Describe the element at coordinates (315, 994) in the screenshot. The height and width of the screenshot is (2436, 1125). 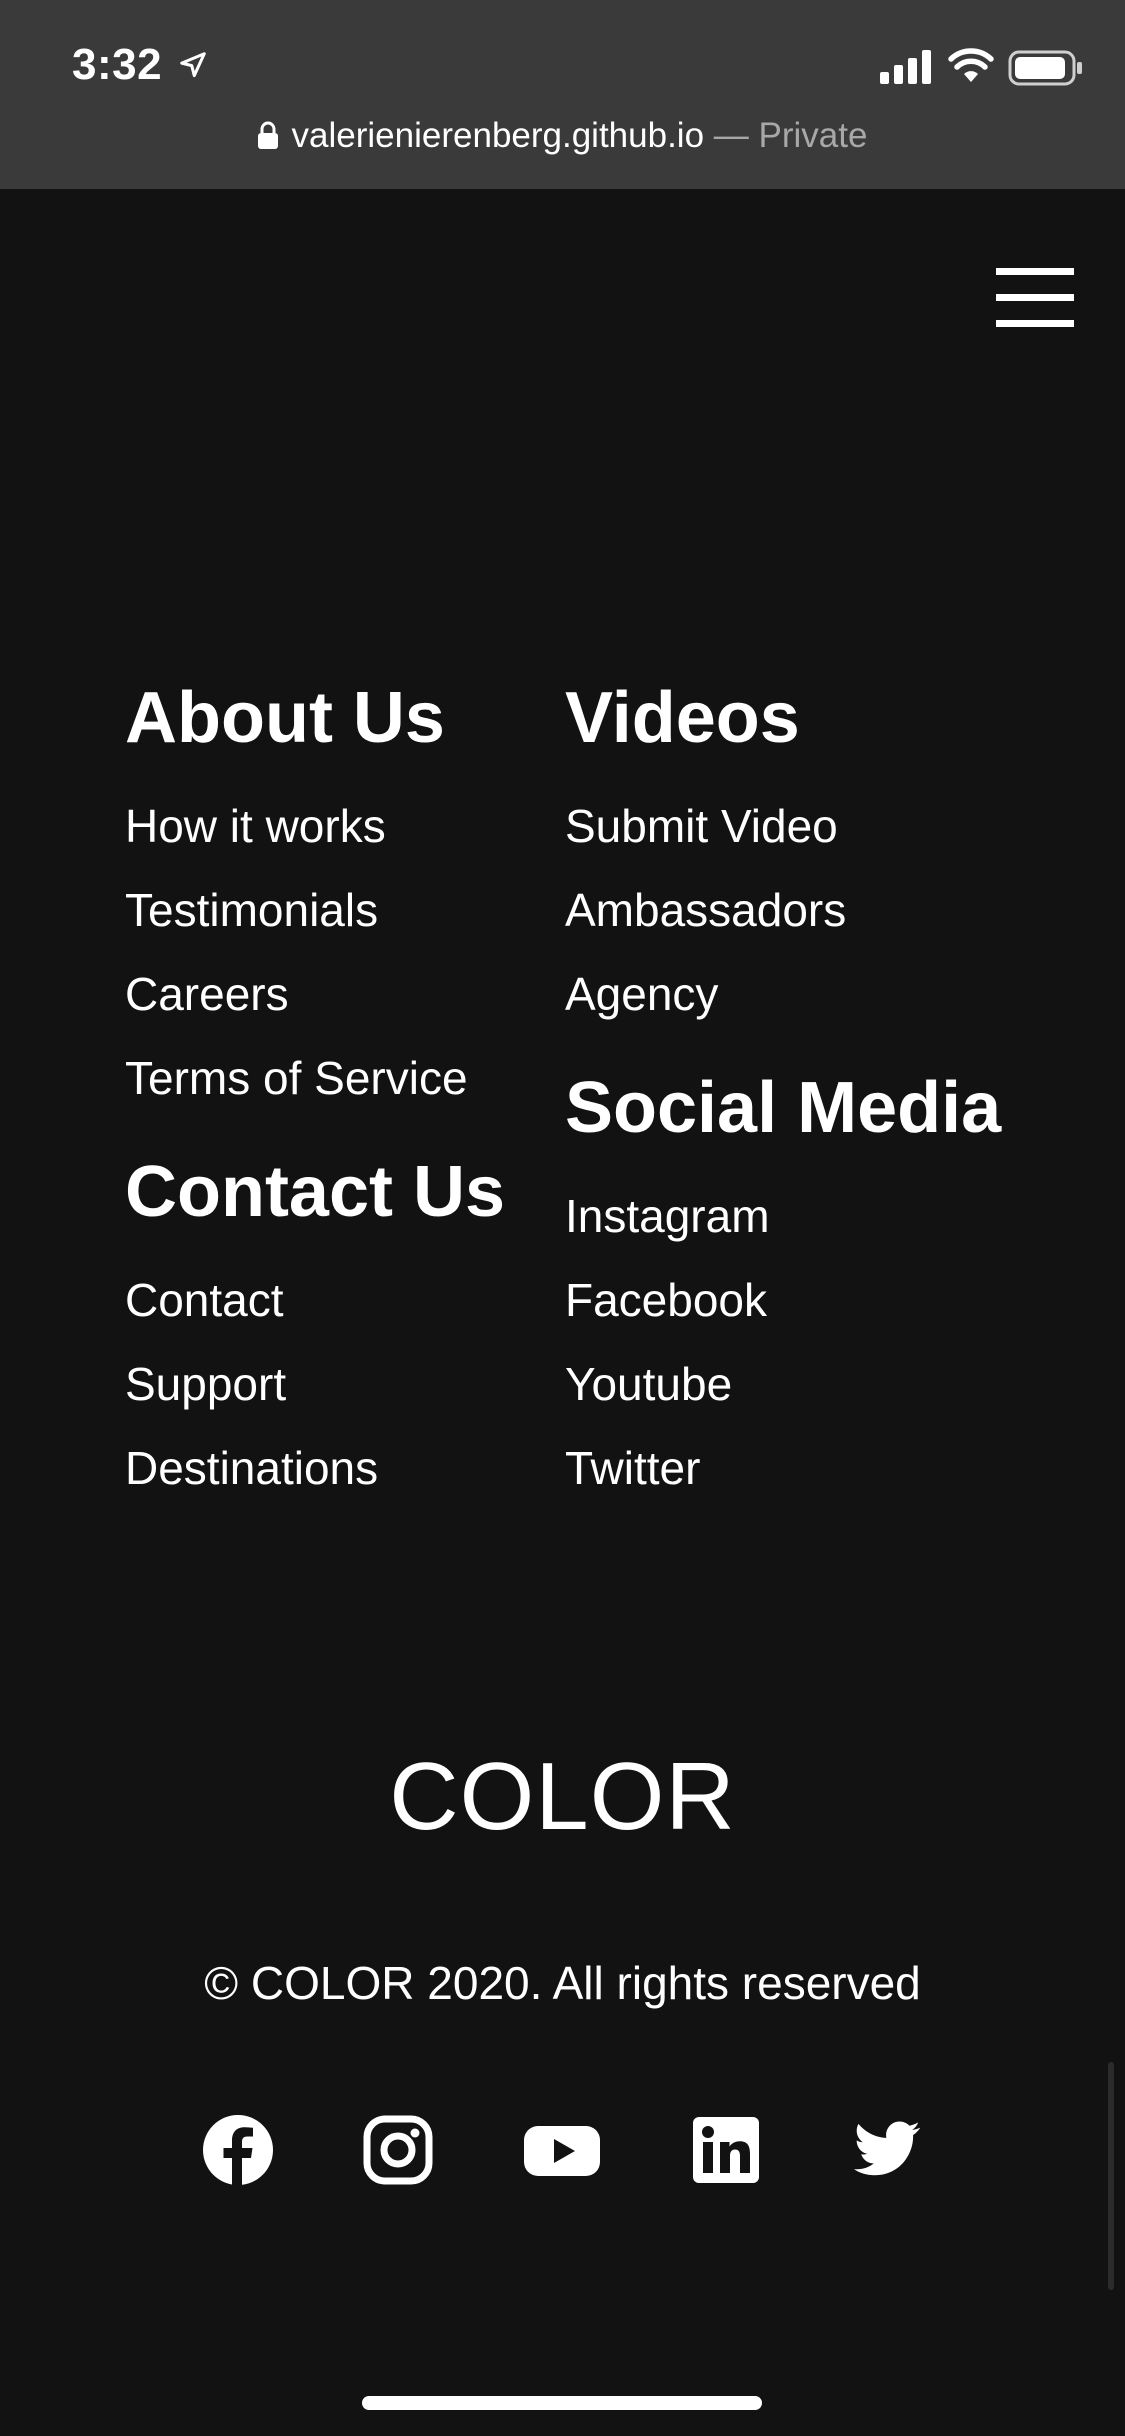
I see `link-careers: Careers` at that location.